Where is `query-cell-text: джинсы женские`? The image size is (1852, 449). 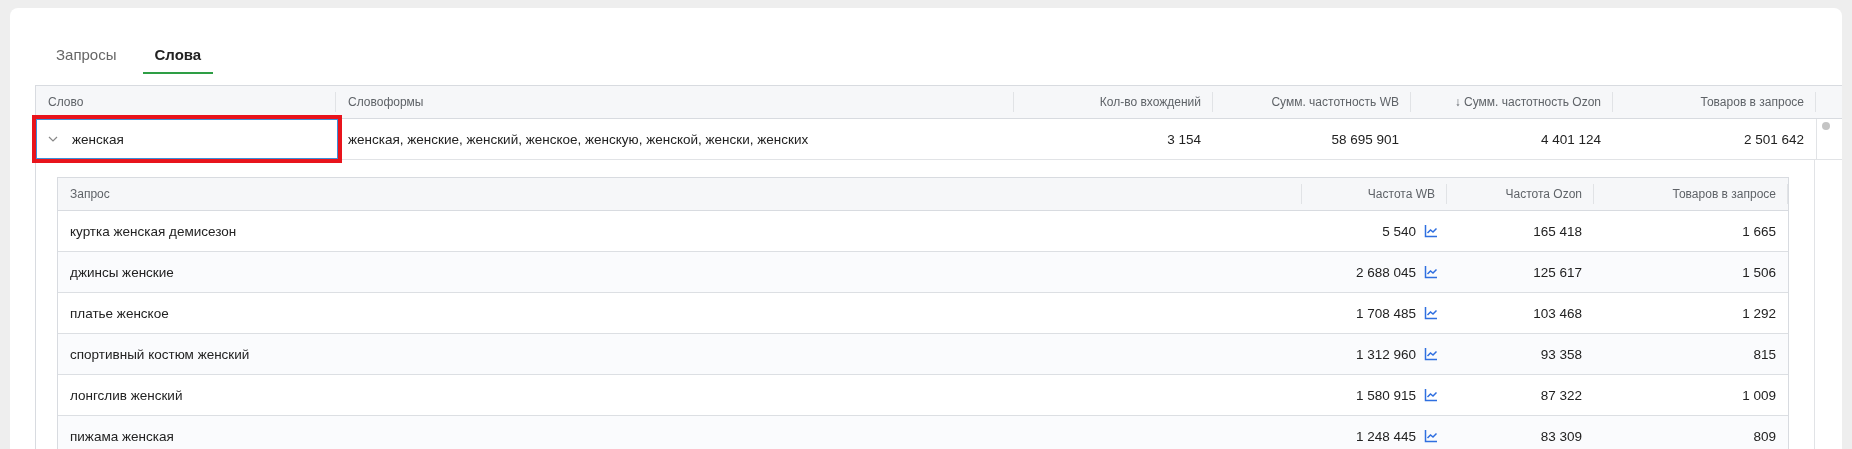
query-cell-text: джинсы женские is located at coordinates (122, 272).